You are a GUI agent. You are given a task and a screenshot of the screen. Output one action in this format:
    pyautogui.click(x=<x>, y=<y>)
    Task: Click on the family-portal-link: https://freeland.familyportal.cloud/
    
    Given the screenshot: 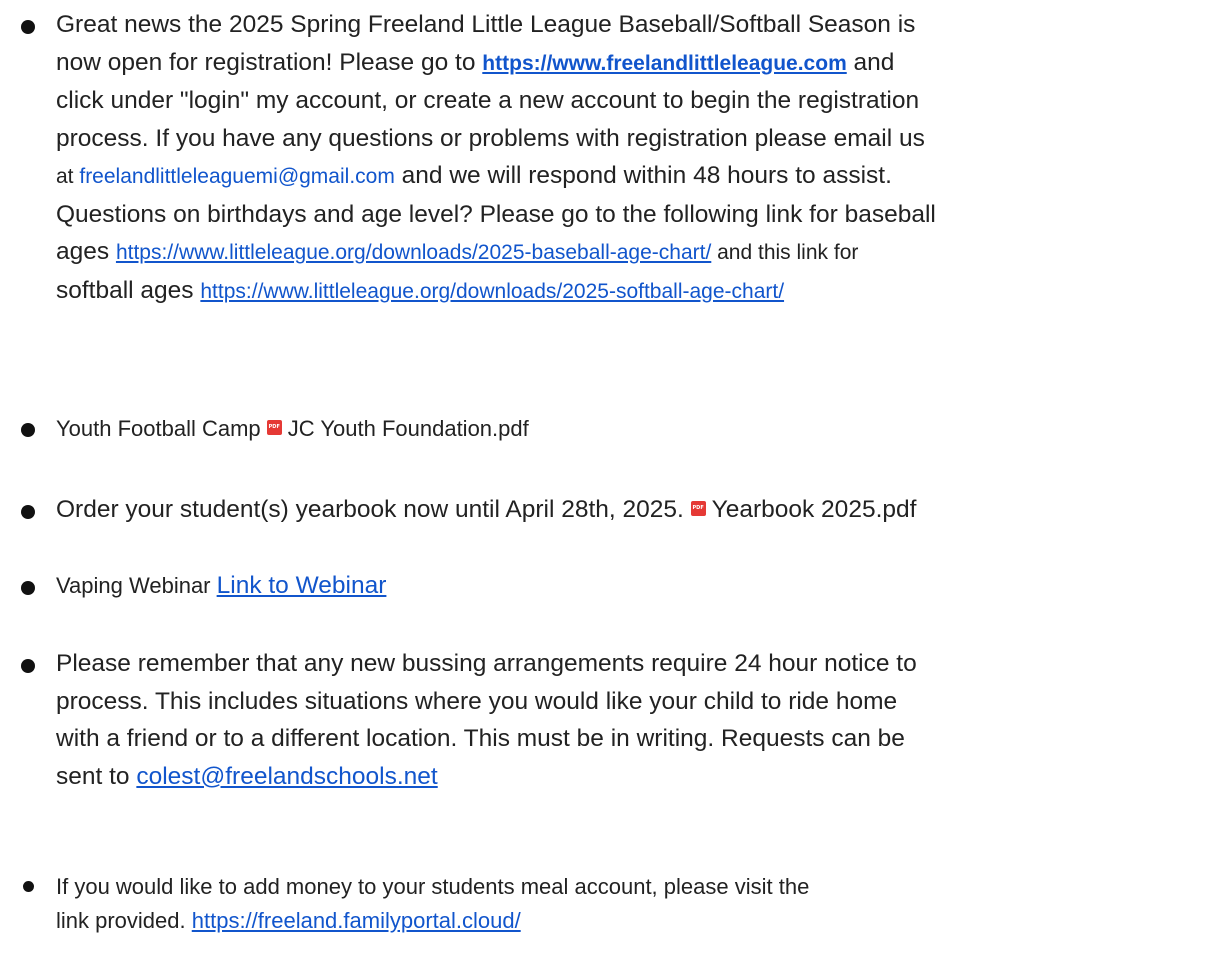 What is the action you would take?
    pyautogui.click(x=356, y=920)
    